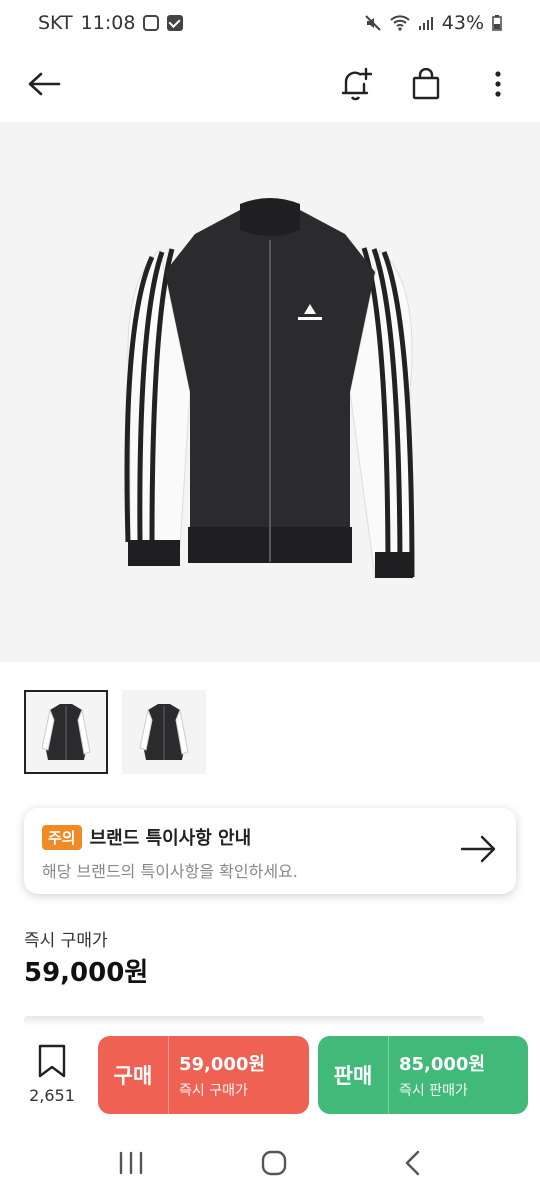 This screenshot has height=1200, width=540. What do you see at coordinates (66, 941) in the screenshot?
I see `instant-buy-price-label: 즉시 구매가` at bounding box center [66, 941].